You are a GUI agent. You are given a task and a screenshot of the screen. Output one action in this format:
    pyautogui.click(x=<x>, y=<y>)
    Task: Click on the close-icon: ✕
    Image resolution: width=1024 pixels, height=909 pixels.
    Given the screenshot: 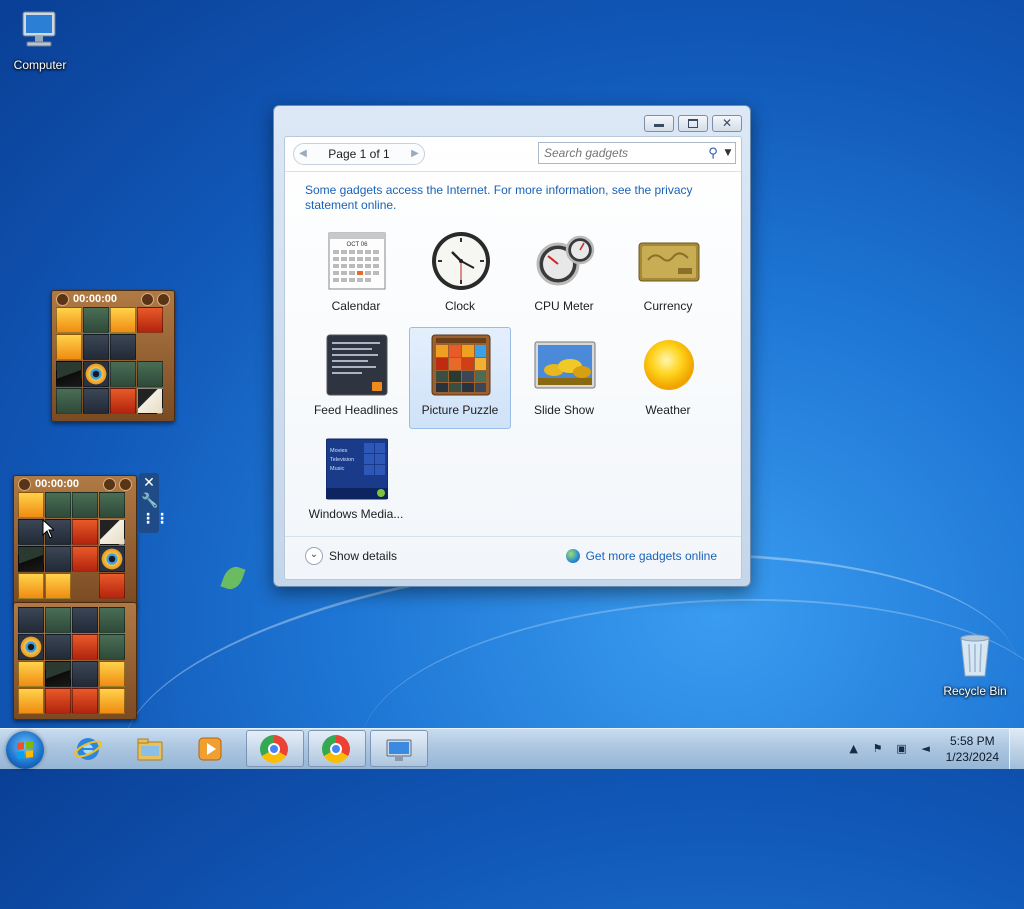 What is the action you would take?
    pyautogui.click(x=149, y=483)
    